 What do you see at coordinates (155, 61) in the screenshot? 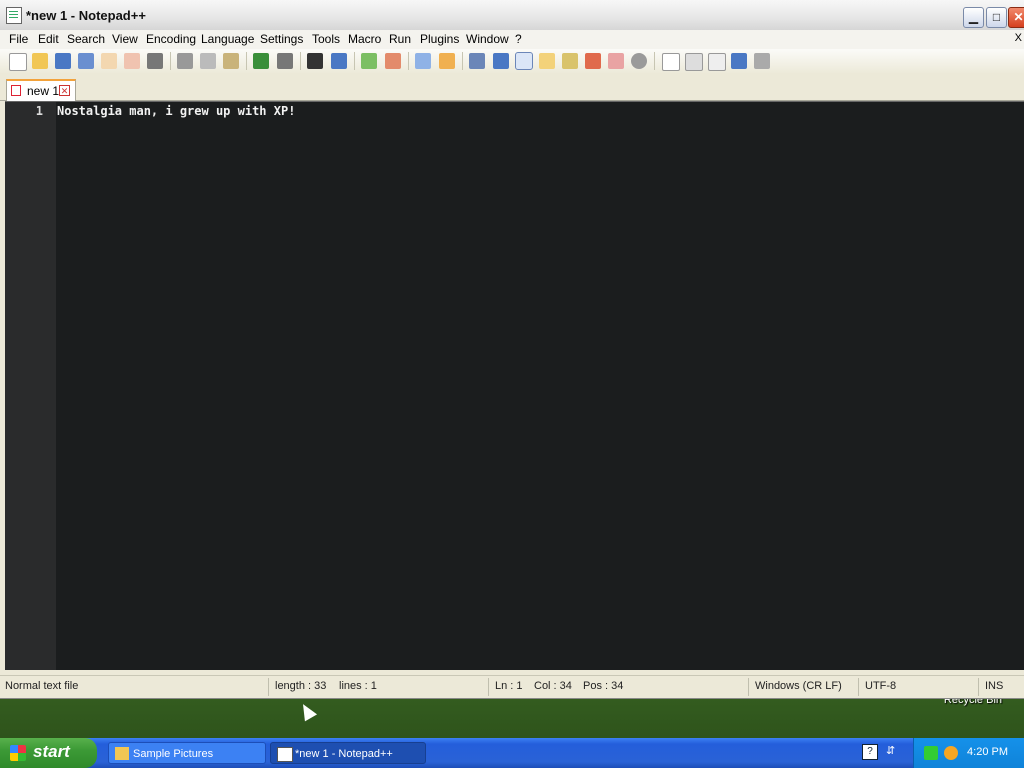
I see `print-icon` at bounding box center [155, 61].